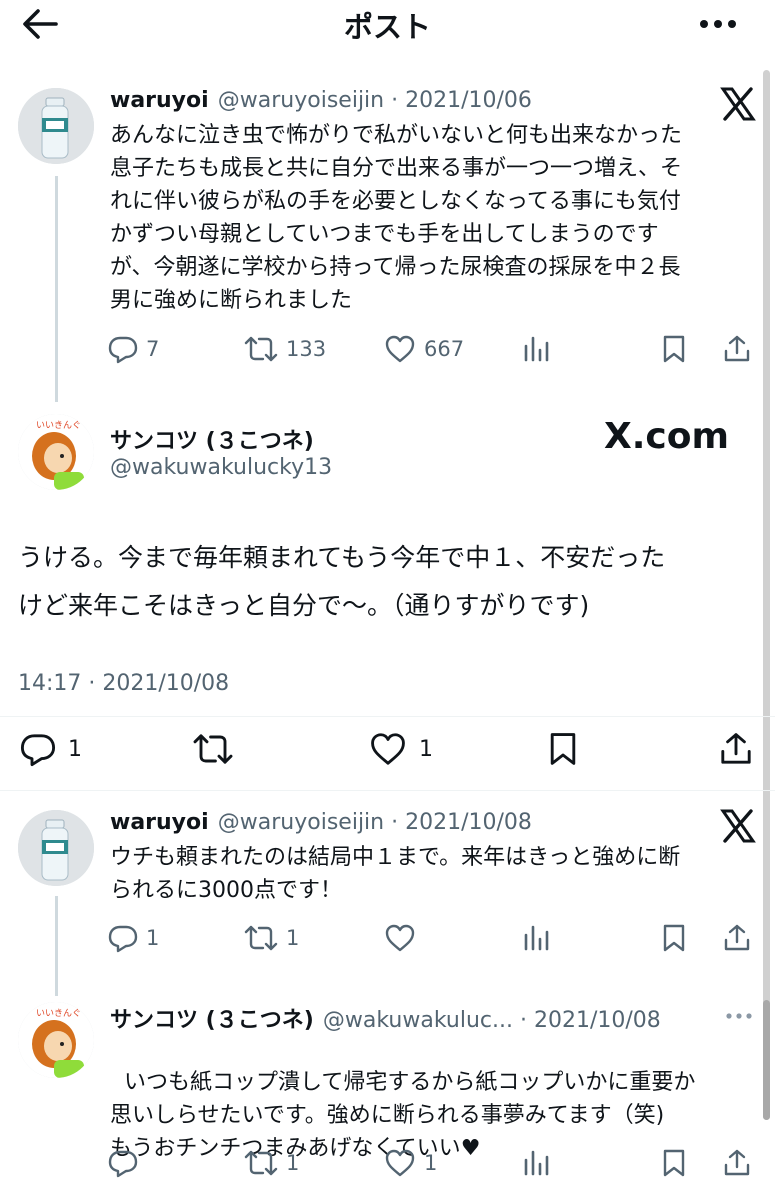 The height and width of the screenshot is (1200, 775). What do you see at coordinates (395, 874) in the screenshot?
I see `post-text: ウチも頼まれたのは結局中１まで。来年はきっと強めに断 られるに3000点です！` at bounding box center [395, 874].